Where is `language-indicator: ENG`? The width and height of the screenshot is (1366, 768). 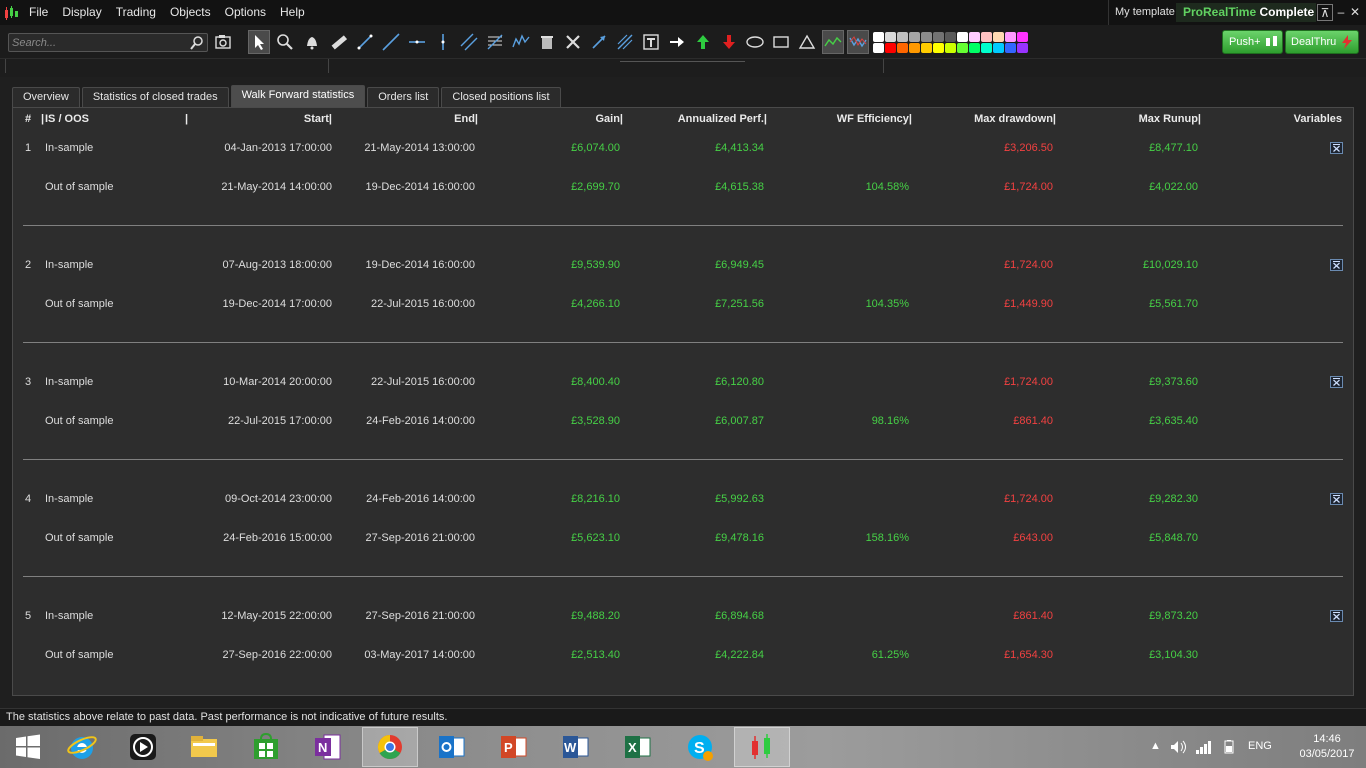
language-indicator: ENG is located at coordinates (1260, 746).